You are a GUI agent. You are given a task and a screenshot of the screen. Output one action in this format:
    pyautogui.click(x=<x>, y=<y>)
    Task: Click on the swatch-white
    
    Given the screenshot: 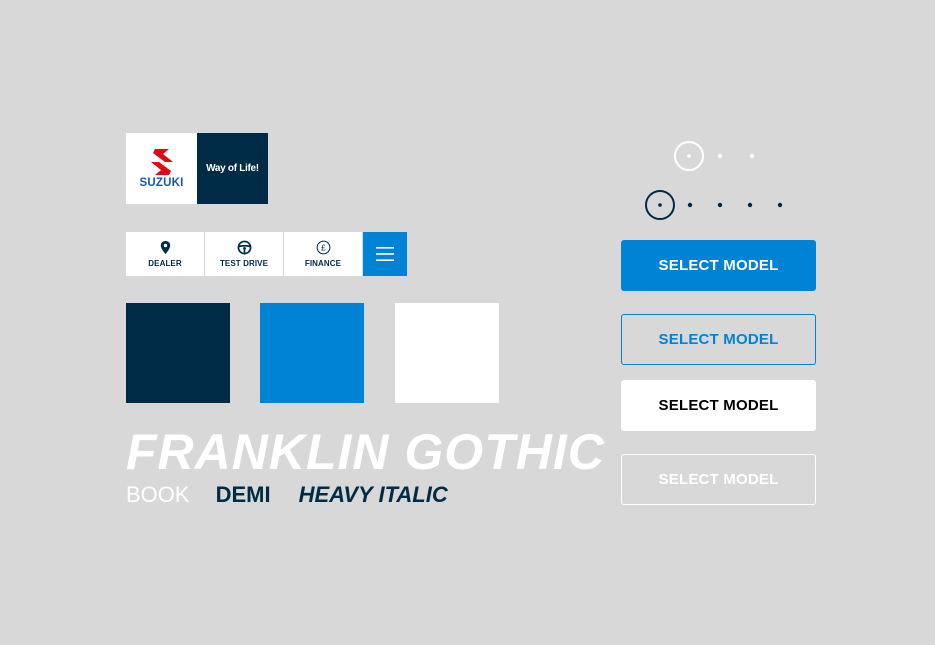 What is the action you would take?
    pyautogui.click(x=447, y=353)
    